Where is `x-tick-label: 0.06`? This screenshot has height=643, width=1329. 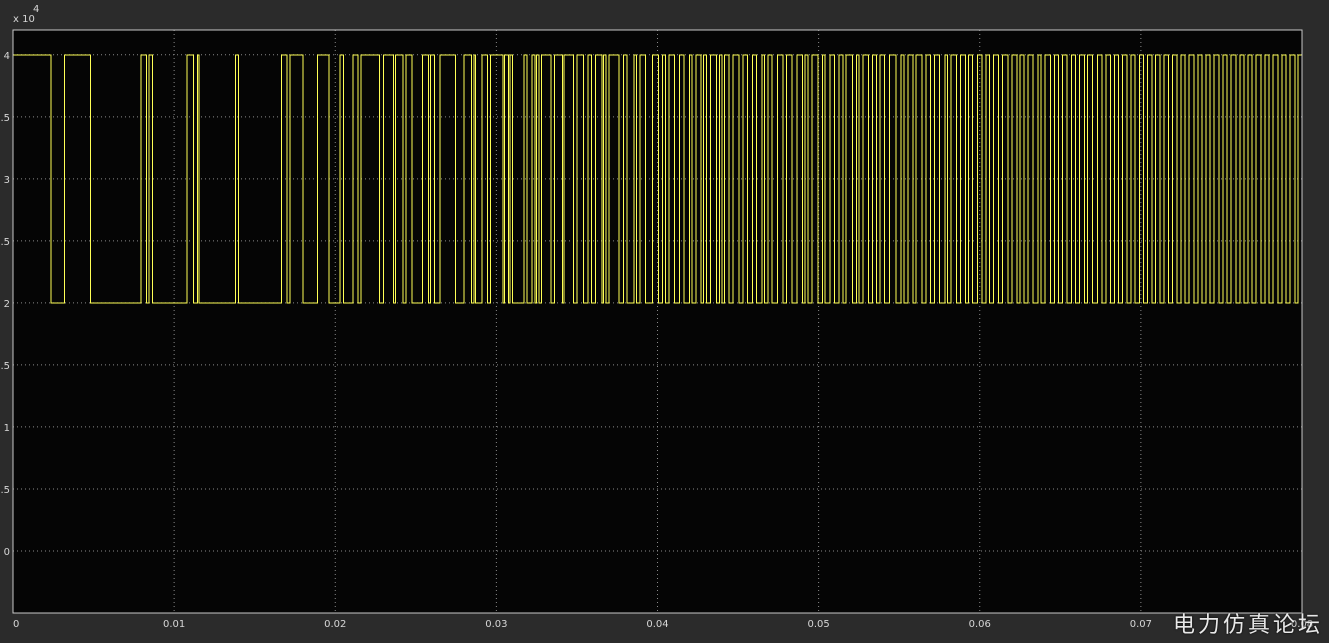 x-tick-label: 0.06 is located at coordinates (980, 624).